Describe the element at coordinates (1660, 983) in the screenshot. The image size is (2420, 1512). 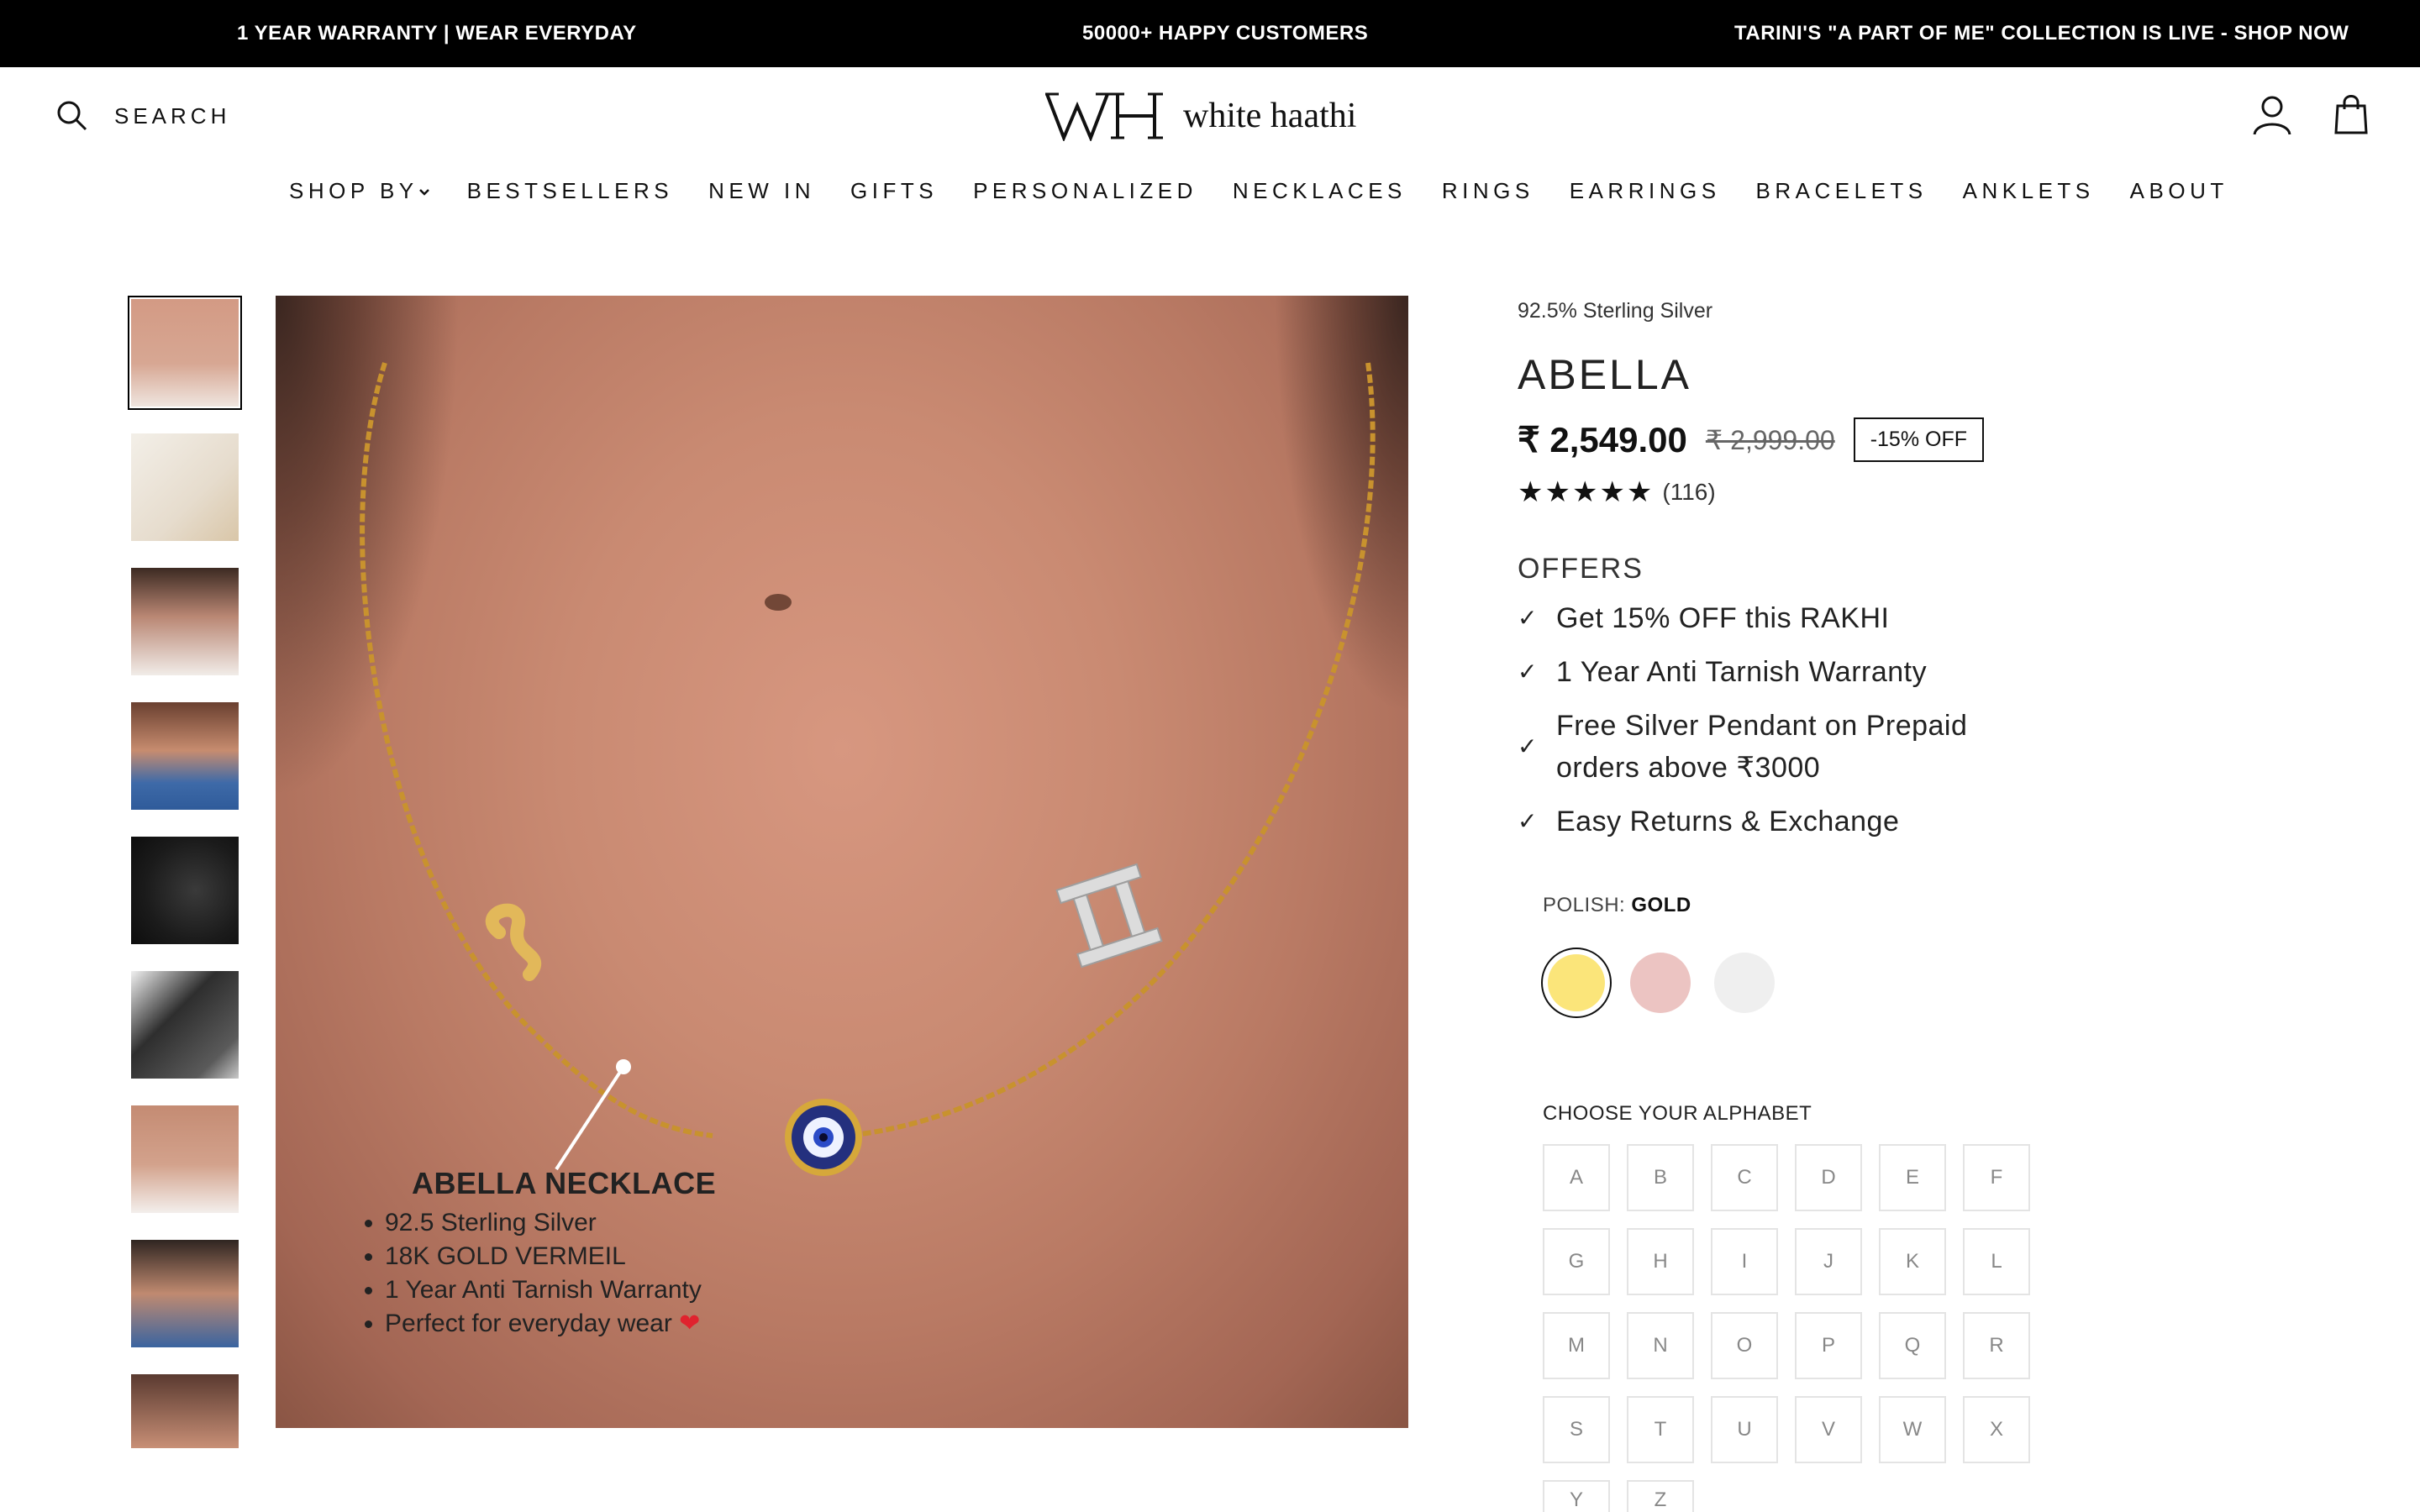
I see `swatch-rose-gold` at that location.